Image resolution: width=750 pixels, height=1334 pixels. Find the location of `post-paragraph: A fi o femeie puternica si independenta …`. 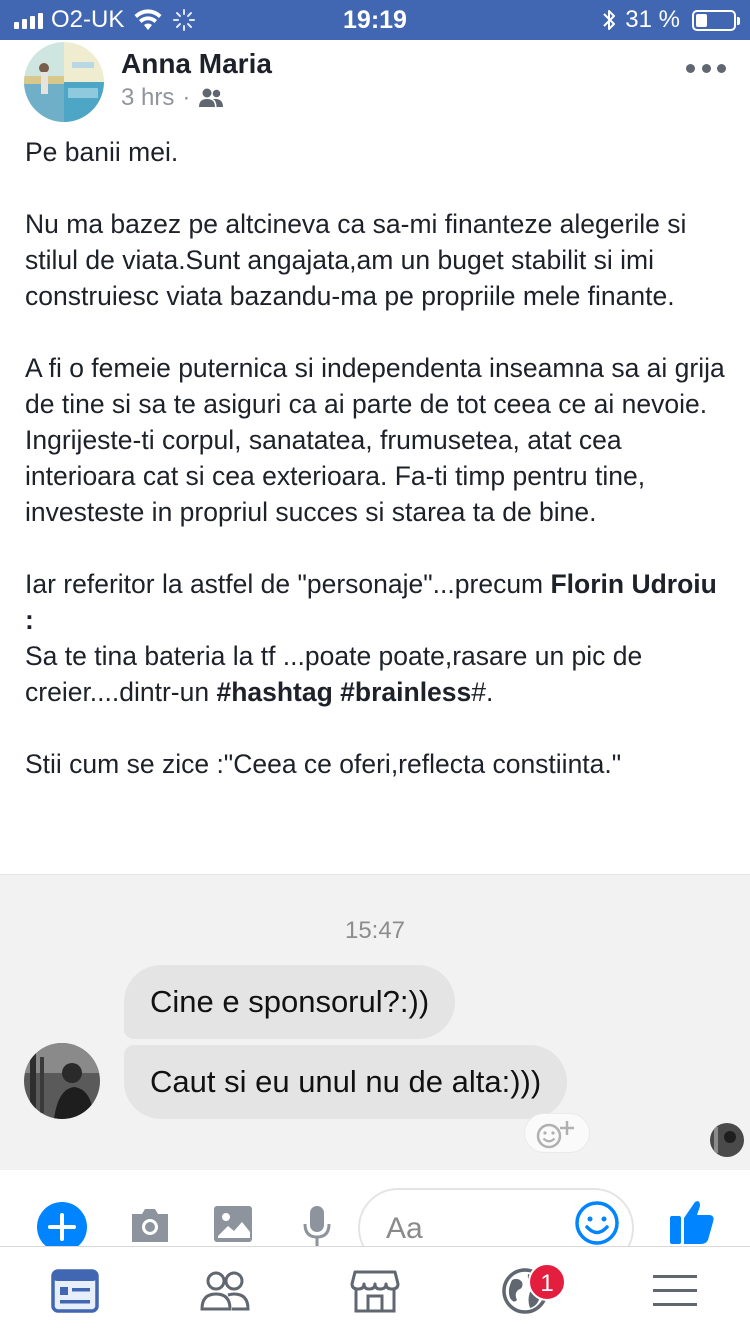

post-paragraph: A fi o femeie puternica si independenta … is located at coordinates (375, 440).